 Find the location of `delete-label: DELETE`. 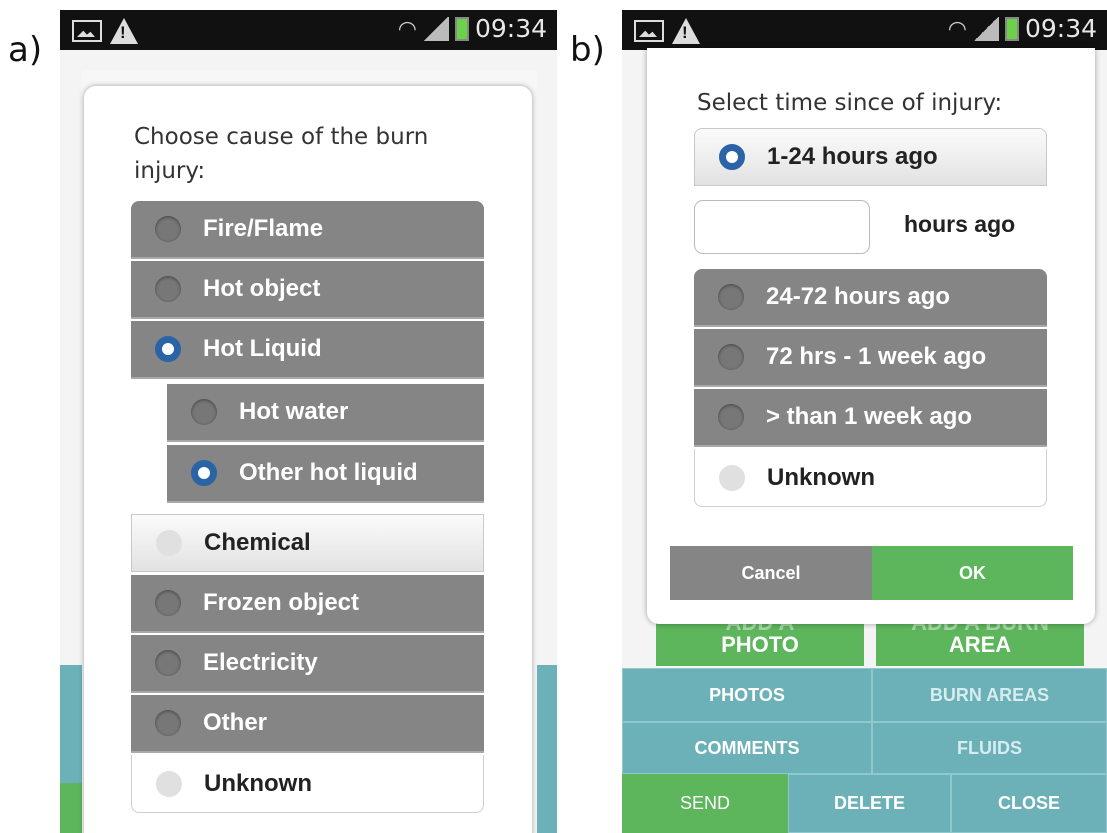

delete-label: DELETE is located at coordinates (869, 803).